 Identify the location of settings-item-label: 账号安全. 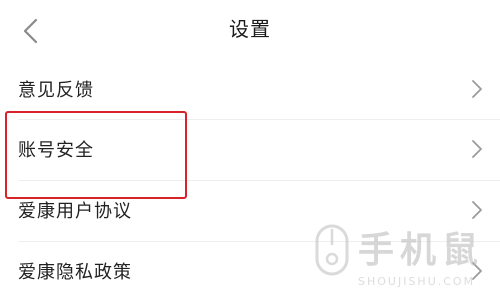
(56, 150).